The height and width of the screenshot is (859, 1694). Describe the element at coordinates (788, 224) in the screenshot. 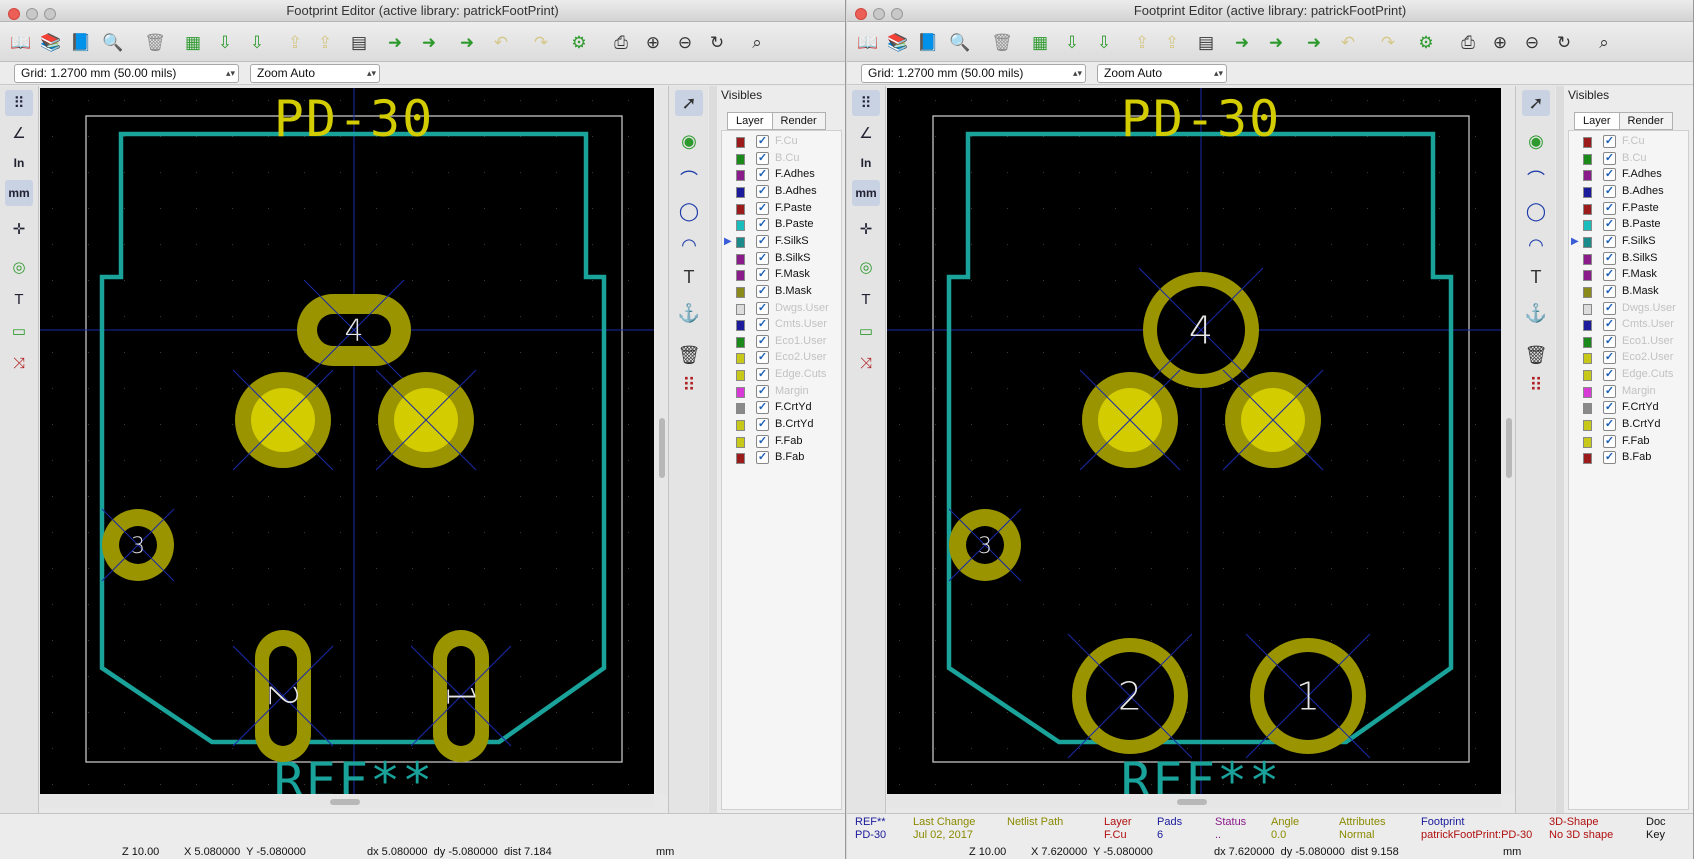

I see `layer-row: ✓ B.Paste` at that location.